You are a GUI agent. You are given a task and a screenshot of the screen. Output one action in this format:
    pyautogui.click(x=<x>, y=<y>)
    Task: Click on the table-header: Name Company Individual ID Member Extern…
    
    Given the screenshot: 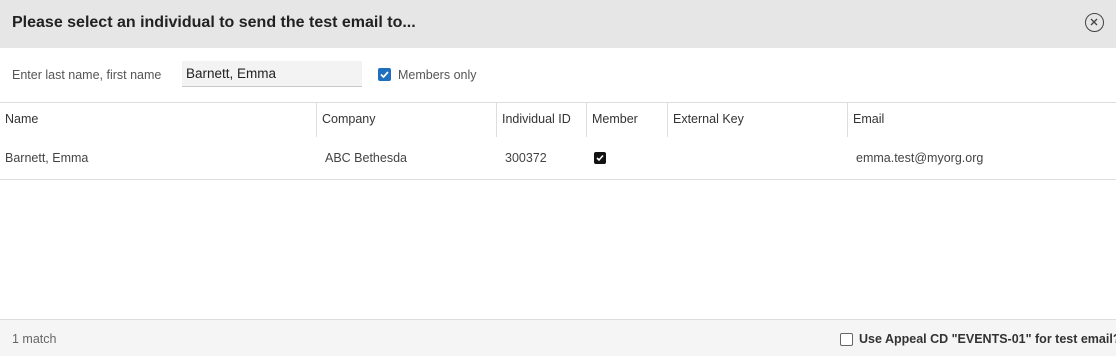 What is the action you would take?
    pyautogui.click(x=558, y=120)
    